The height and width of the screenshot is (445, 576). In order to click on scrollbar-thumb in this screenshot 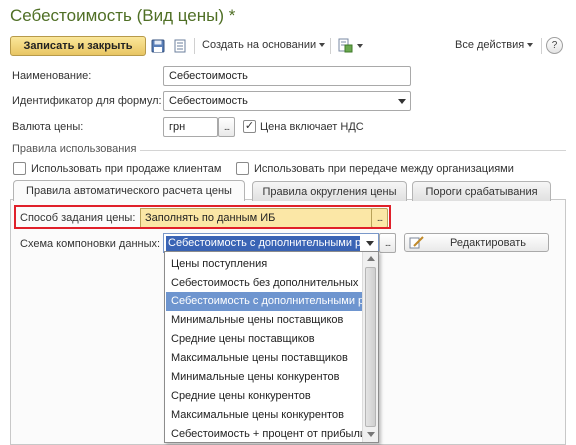, I will do `click(370, 347)`.